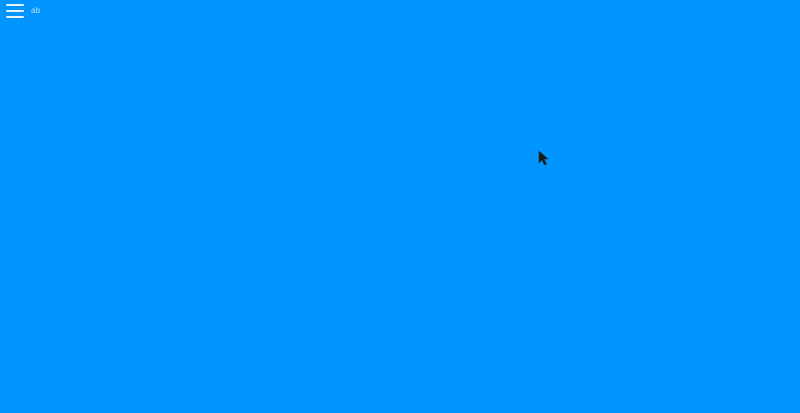  Describe the element at coordinates (36, 10) in the screenshot. I see `toolbar-label: ab` at that location.